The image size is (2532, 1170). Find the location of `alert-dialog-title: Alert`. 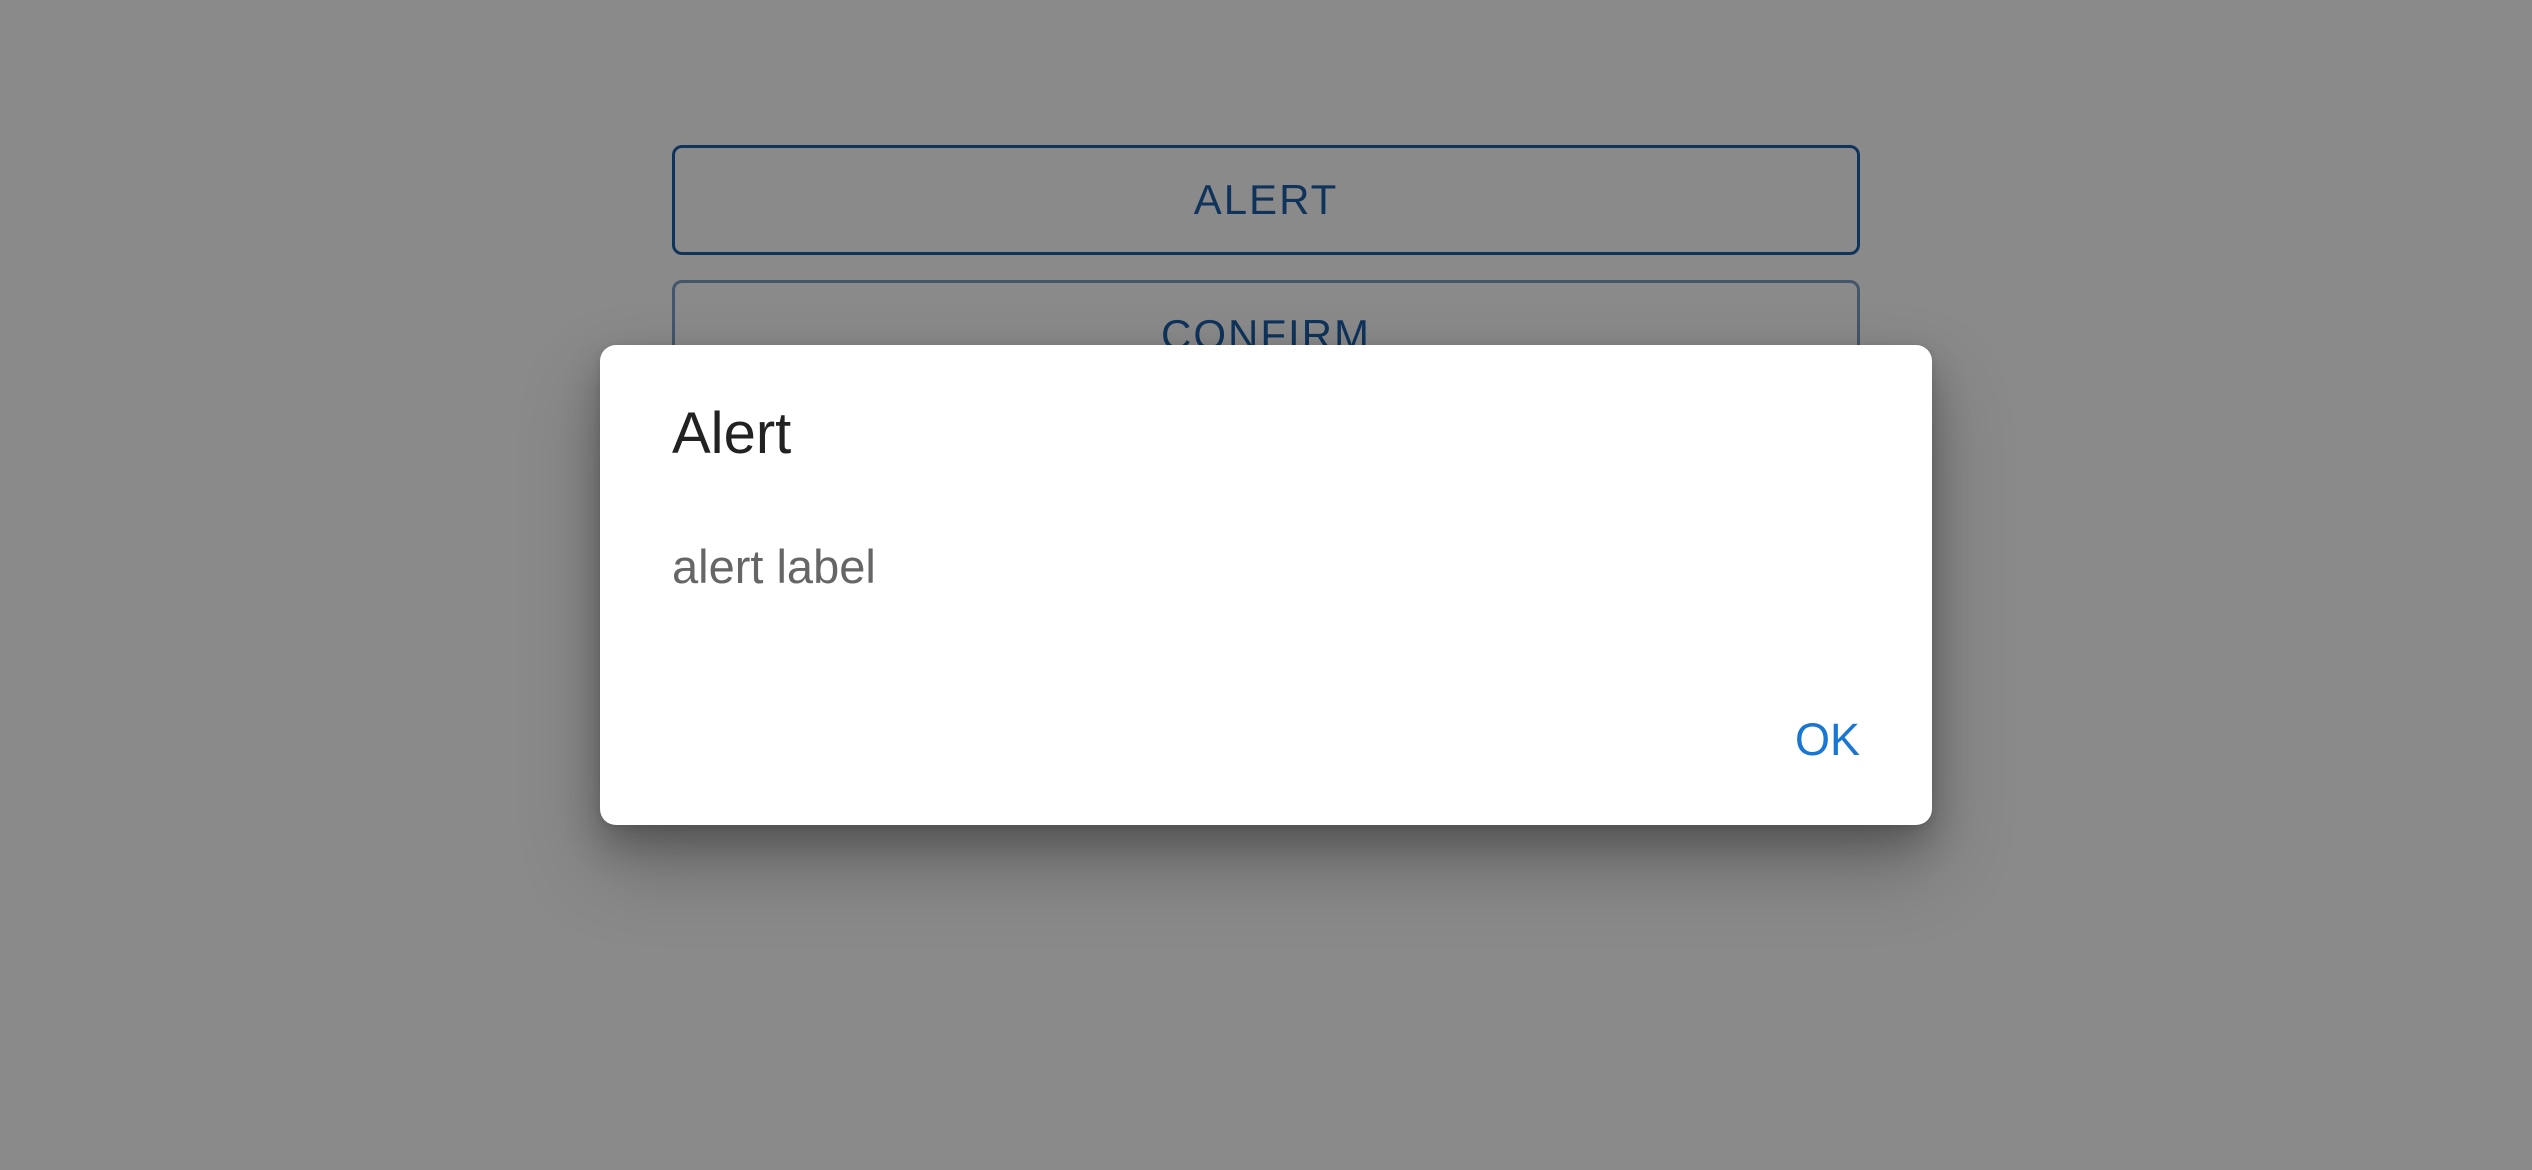

alert-dialog-title: Alert is located at coordinates (732, 433).